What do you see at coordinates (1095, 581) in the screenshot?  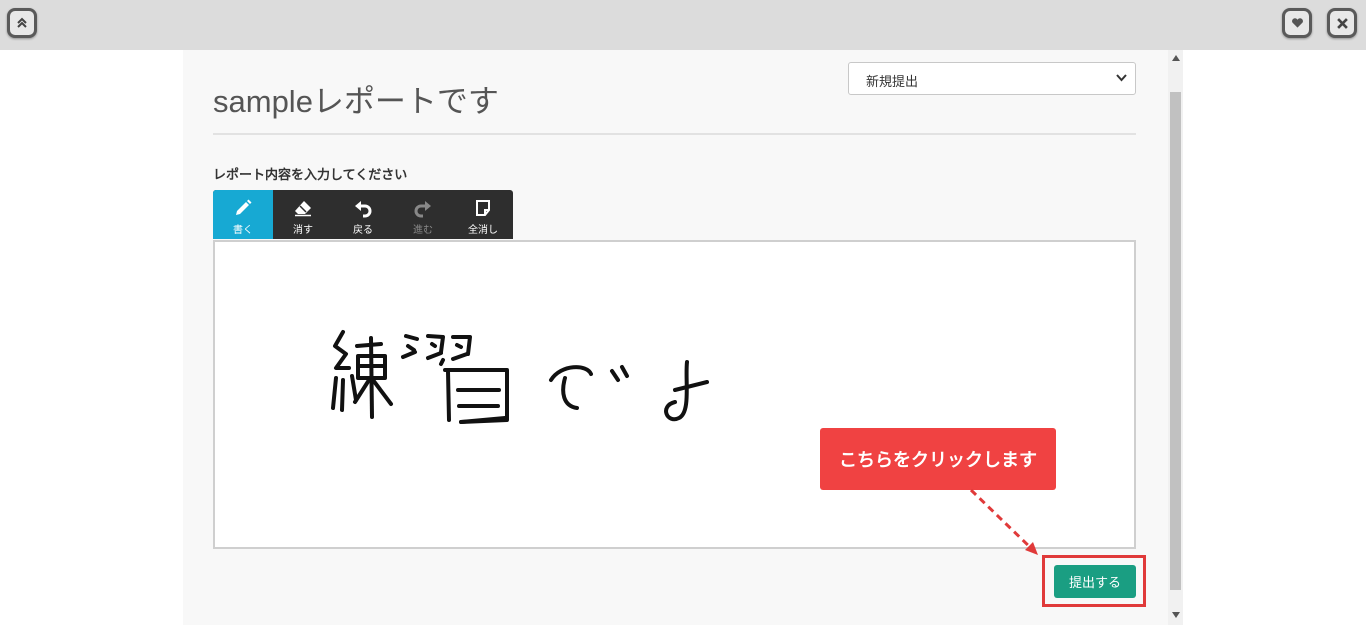 I see `submit-button: 提出する` at bounding box center [1095, 581].